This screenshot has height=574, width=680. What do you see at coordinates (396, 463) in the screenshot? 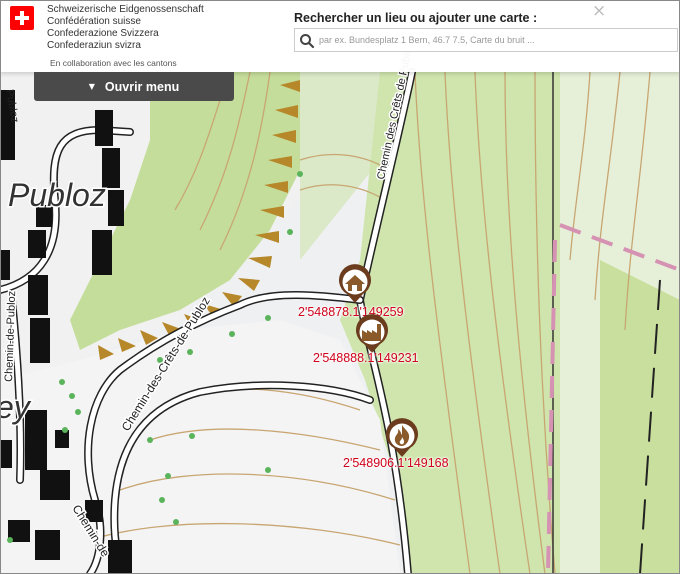
I see `coordinate-label-3: 2'548906.1'149168` at bounding box center [396, 463].